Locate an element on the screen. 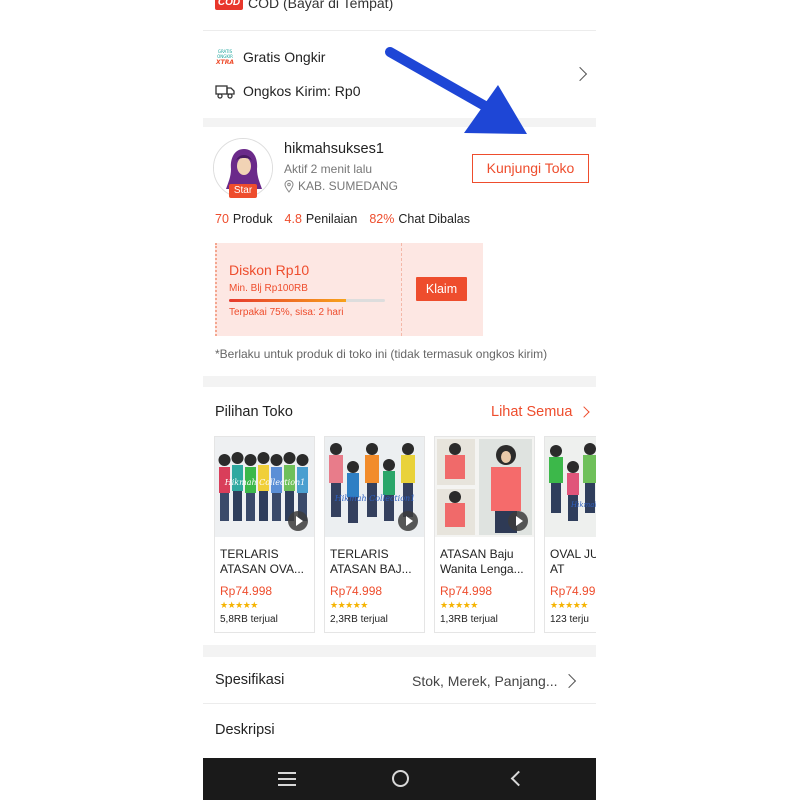  voucher-divider is located at coordinates (401, 289).